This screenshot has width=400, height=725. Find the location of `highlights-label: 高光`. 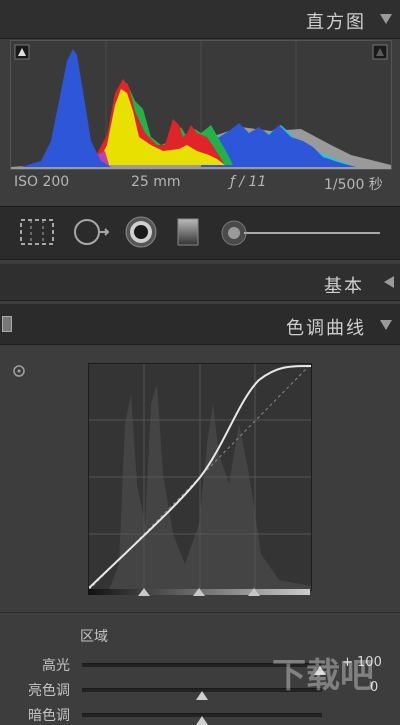

highlights-label: 高光 is located at coordinates (56, 666).